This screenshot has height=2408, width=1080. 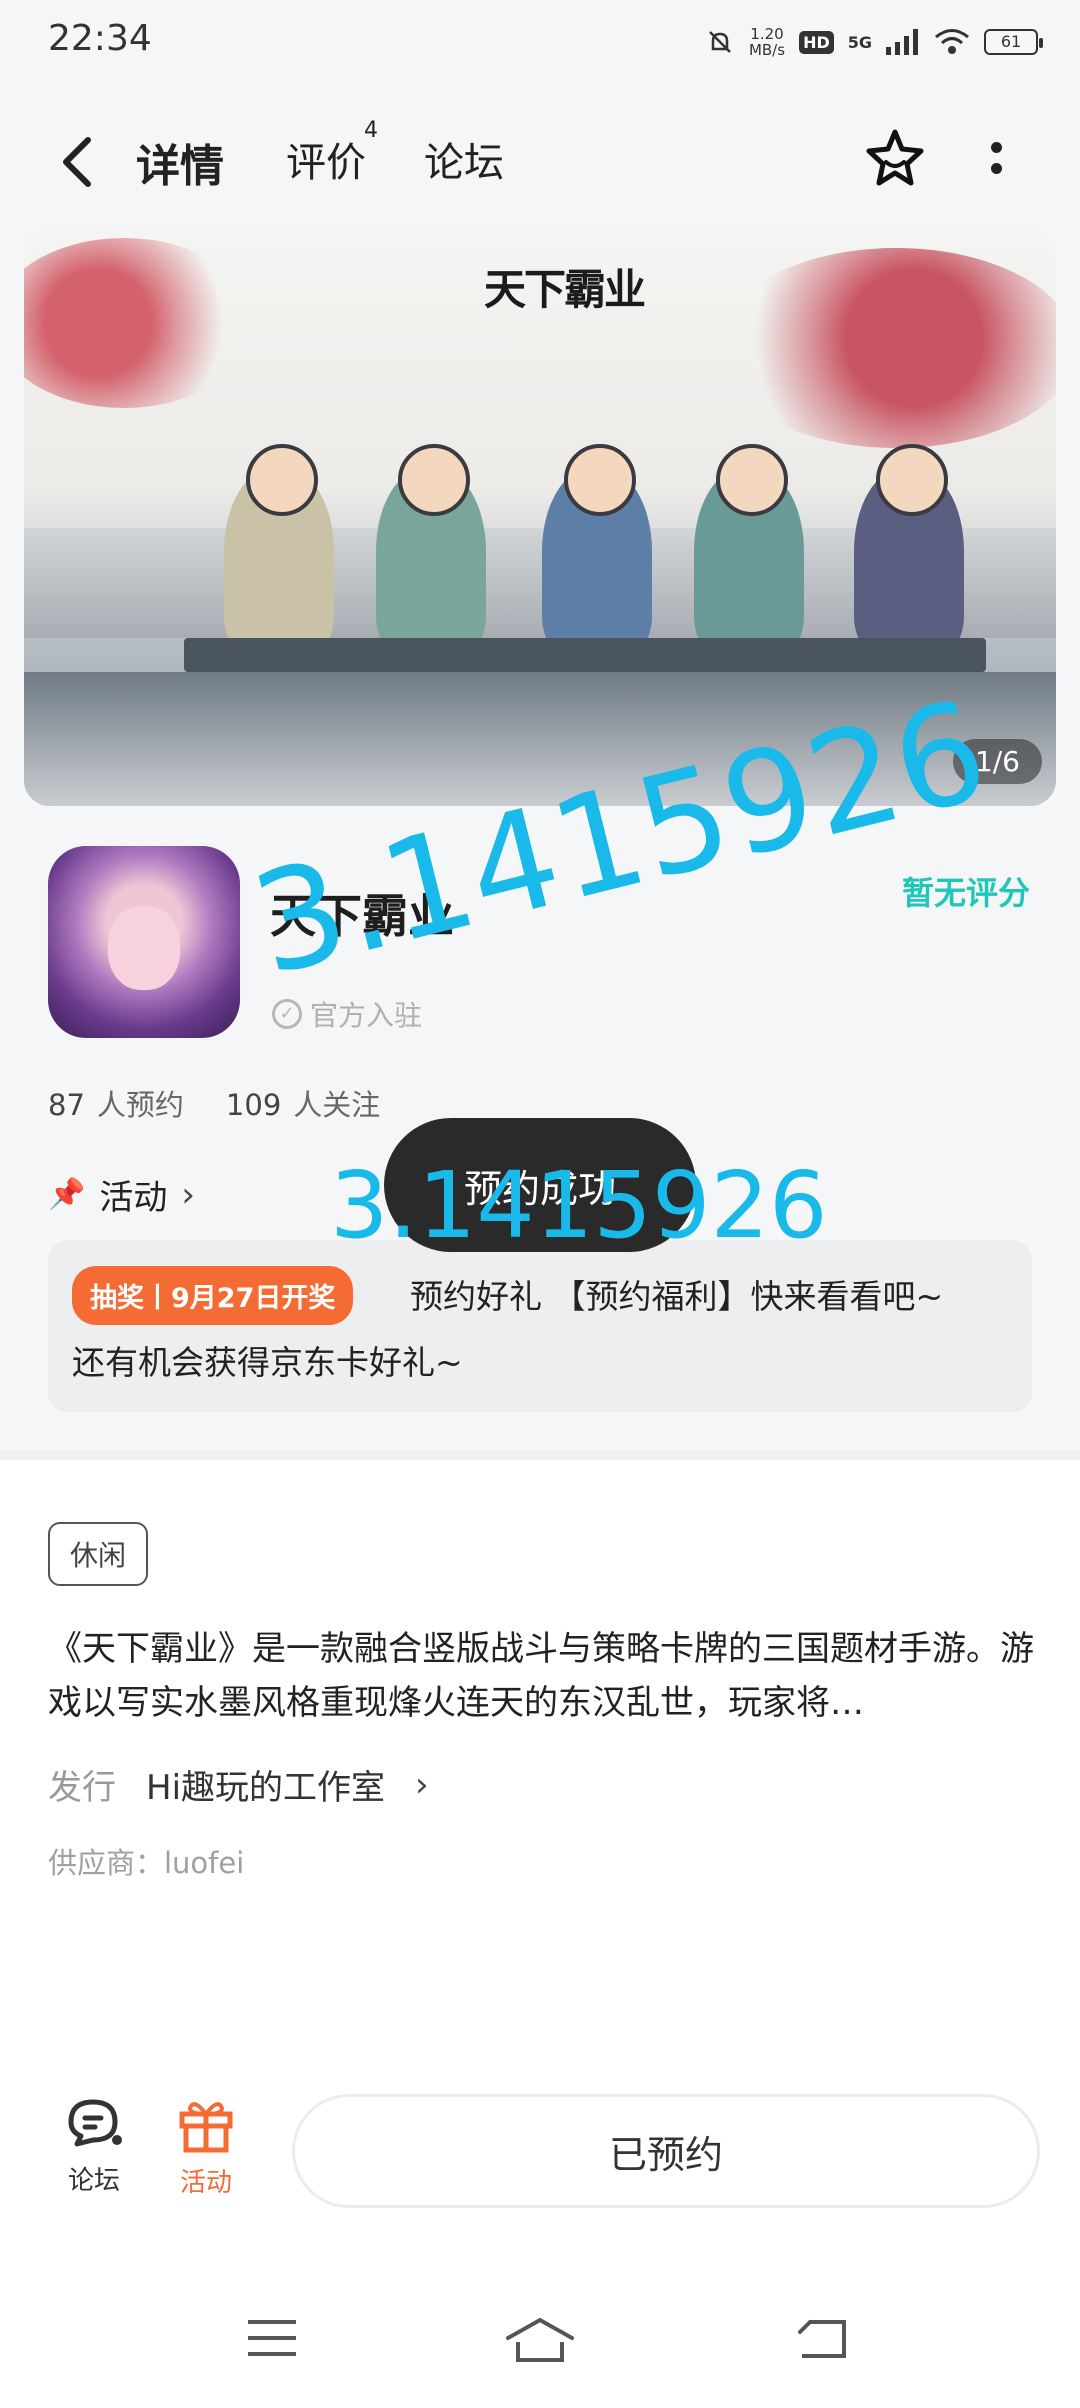 I want to click on back-nav-icon, so click(x=824, y=2339).